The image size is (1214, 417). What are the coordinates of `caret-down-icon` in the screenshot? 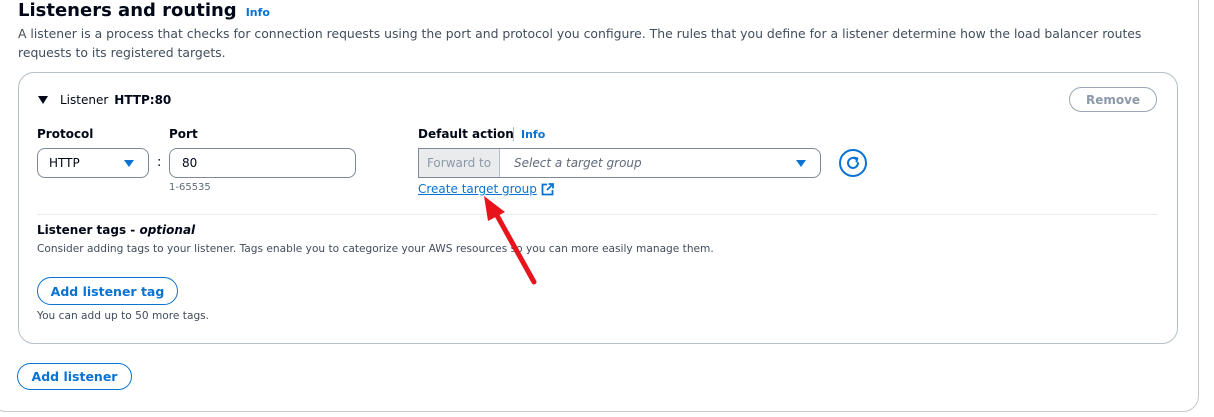 It's located at (43, 100).